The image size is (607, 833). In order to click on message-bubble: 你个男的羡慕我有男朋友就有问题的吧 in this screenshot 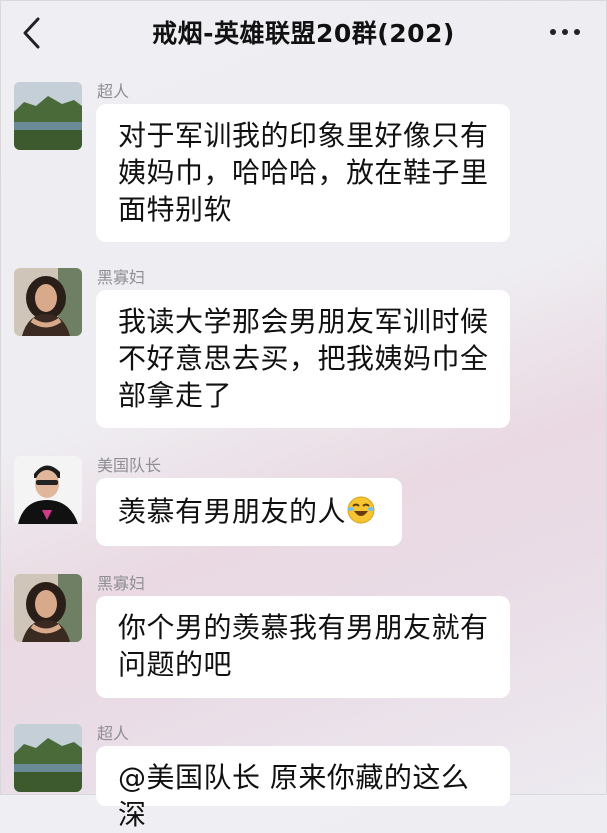, I will do `click(303, 647)`.